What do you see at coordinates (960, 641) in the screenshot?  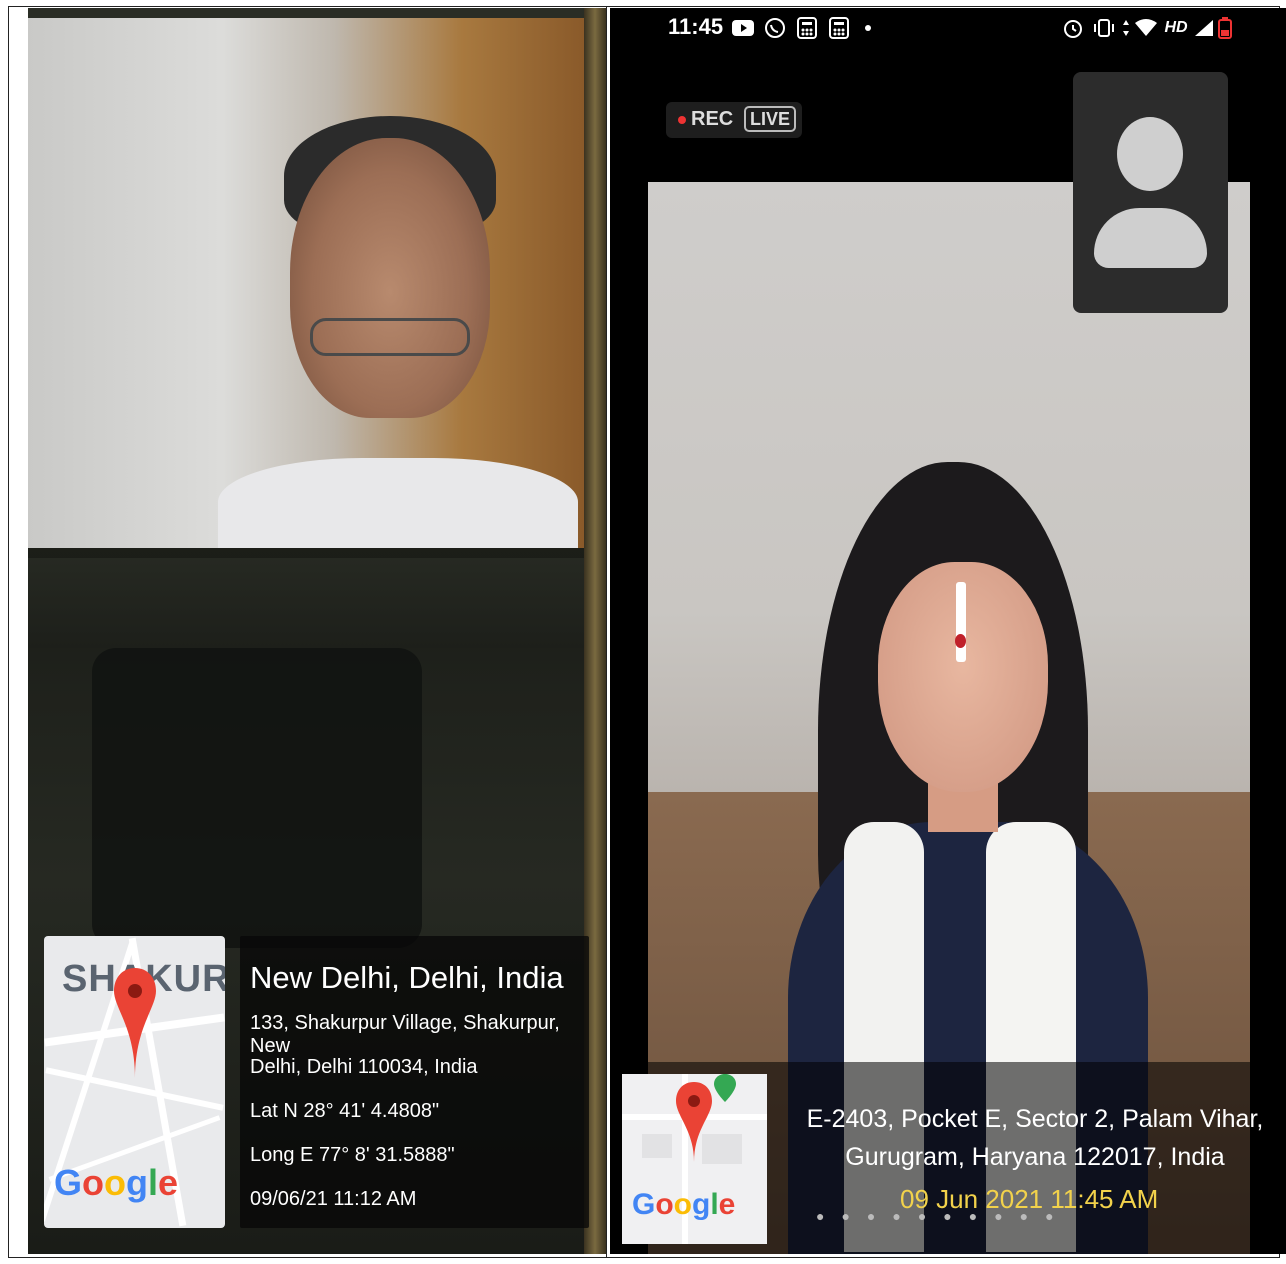 I see `tilak-dot` at bounding box center [960, 641].